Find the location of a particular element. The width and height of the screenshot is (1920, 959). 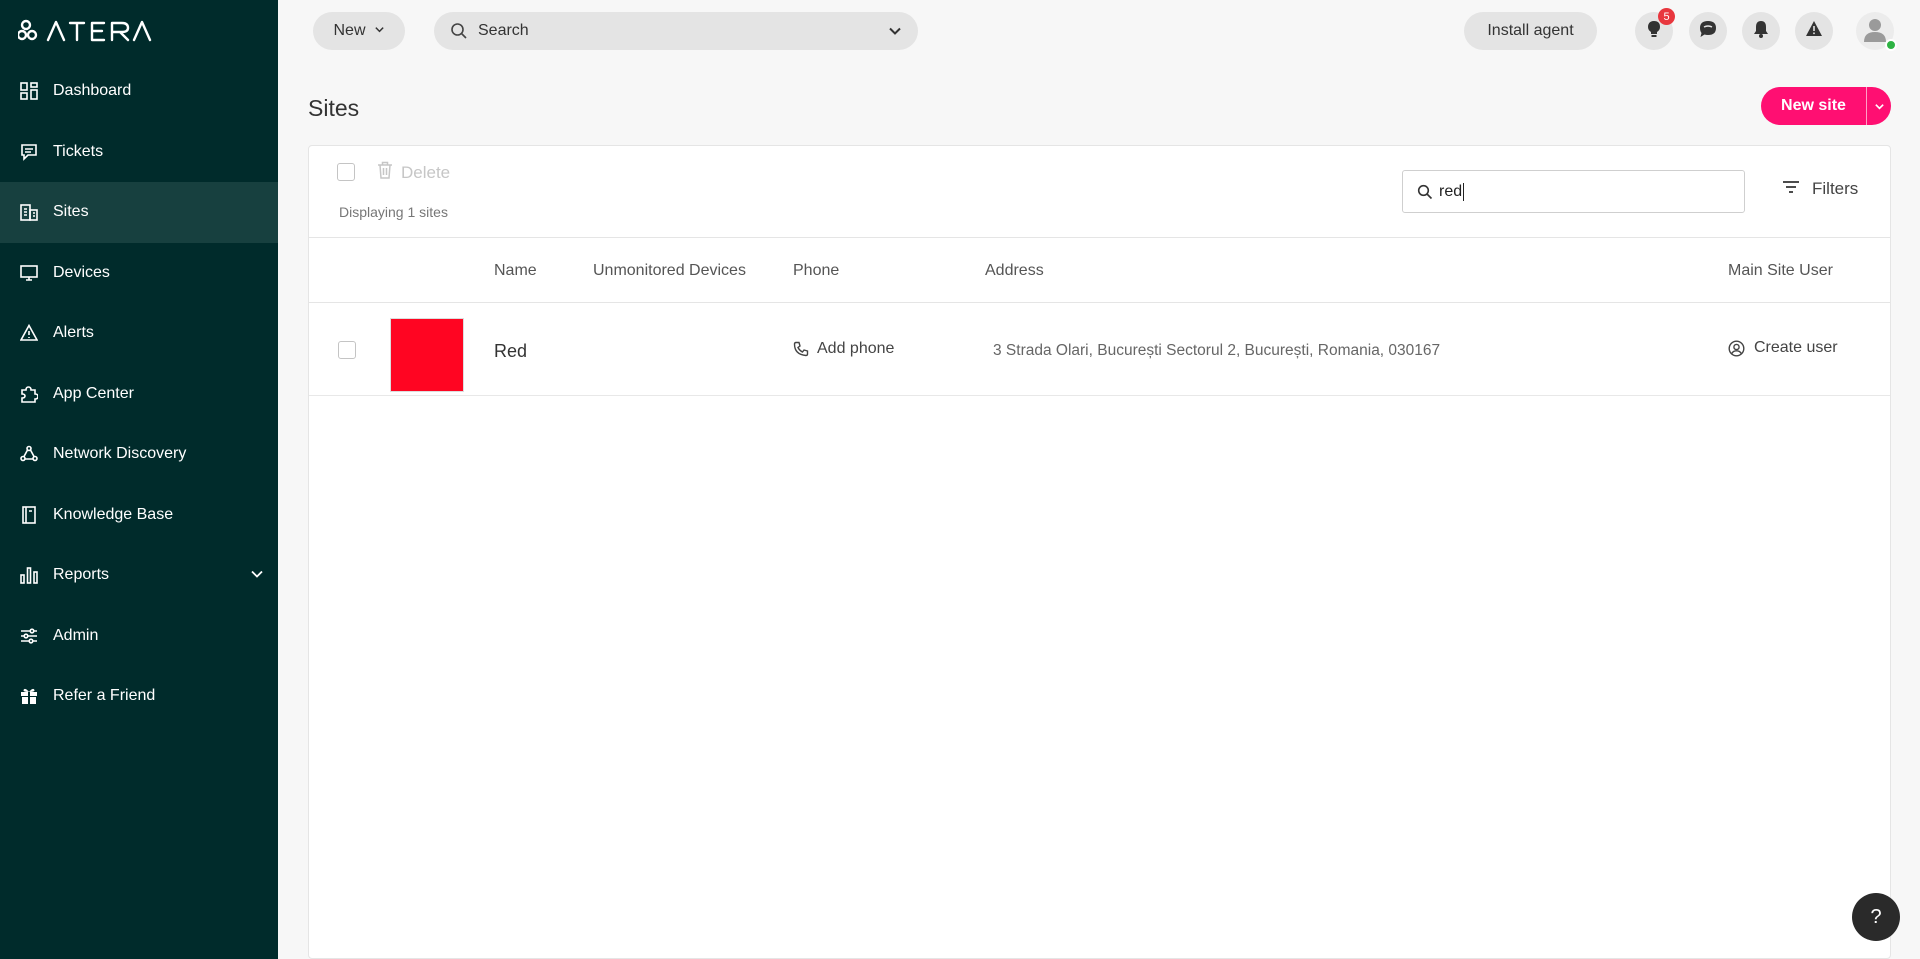

search-value: red is located at coordinates (1451, 191).